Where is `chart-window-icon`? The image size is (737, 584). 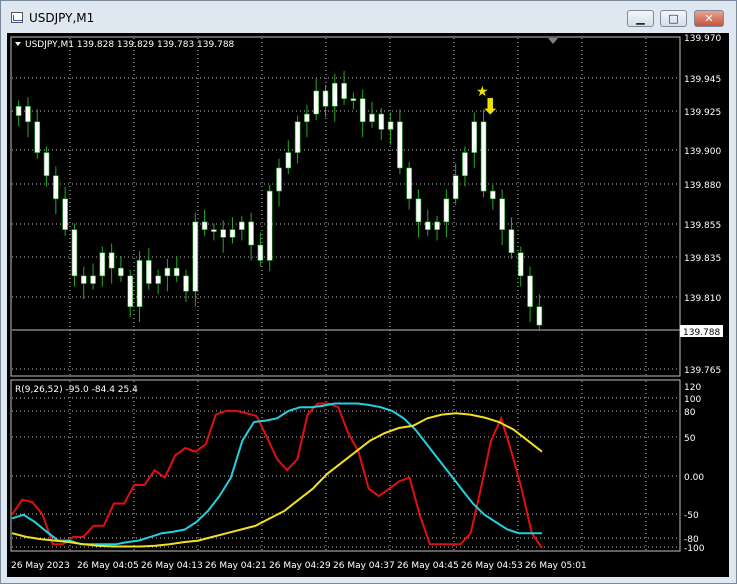 chart-window-icon is located at coordinates (17, 17).